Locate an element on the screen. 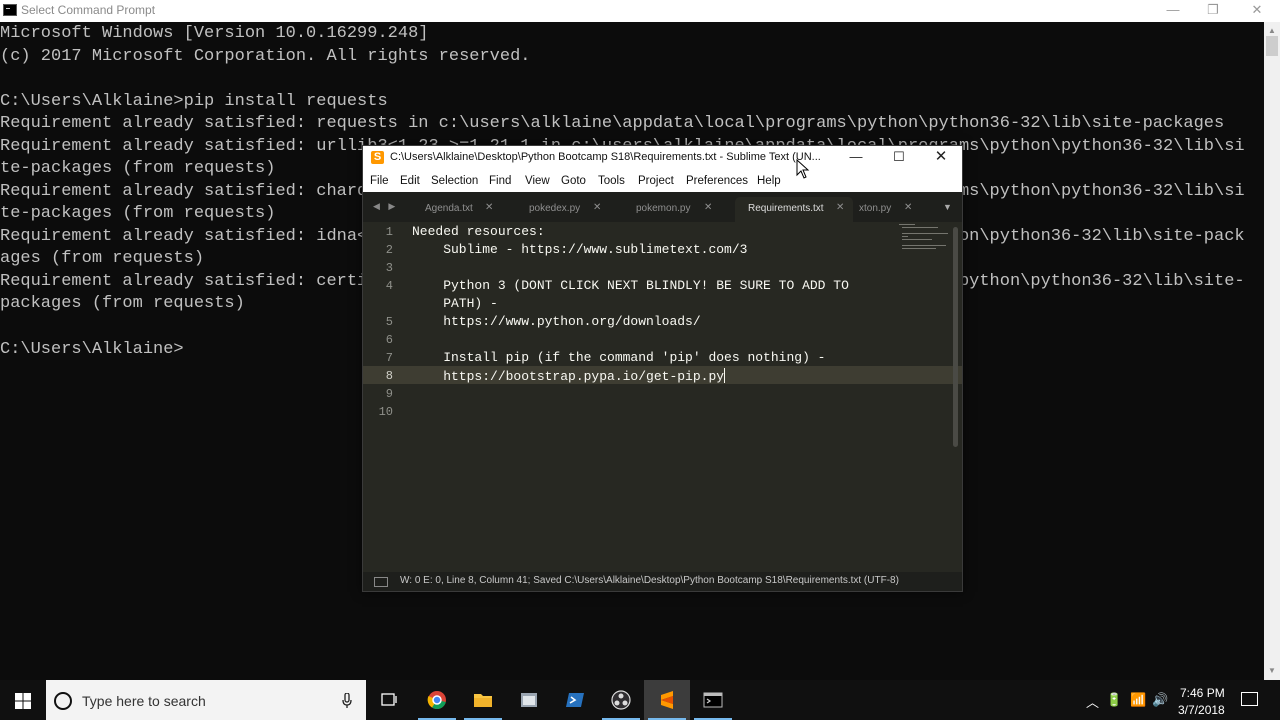 This screenshot has width=1280, height=720. start-button is located at coordinates (23, 700).